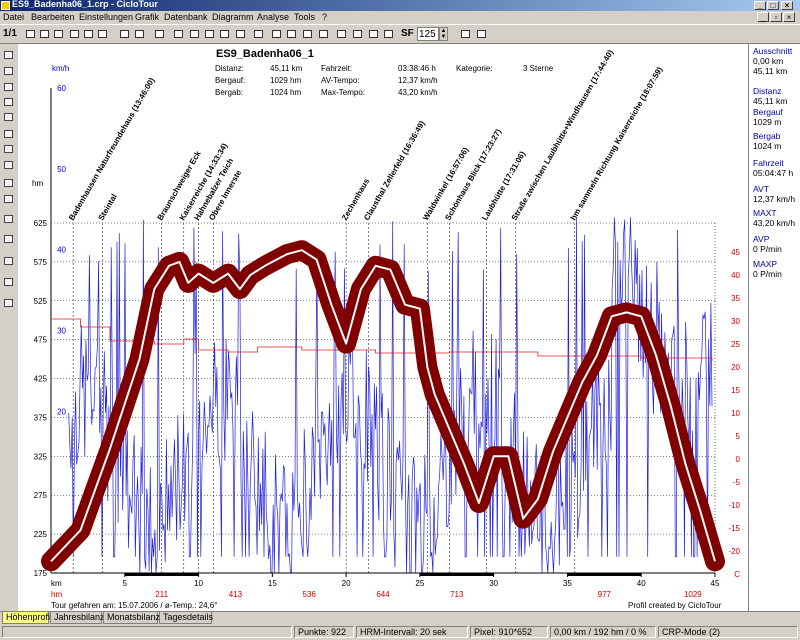  I want to click on tool-9-icon, so click(9, 183).